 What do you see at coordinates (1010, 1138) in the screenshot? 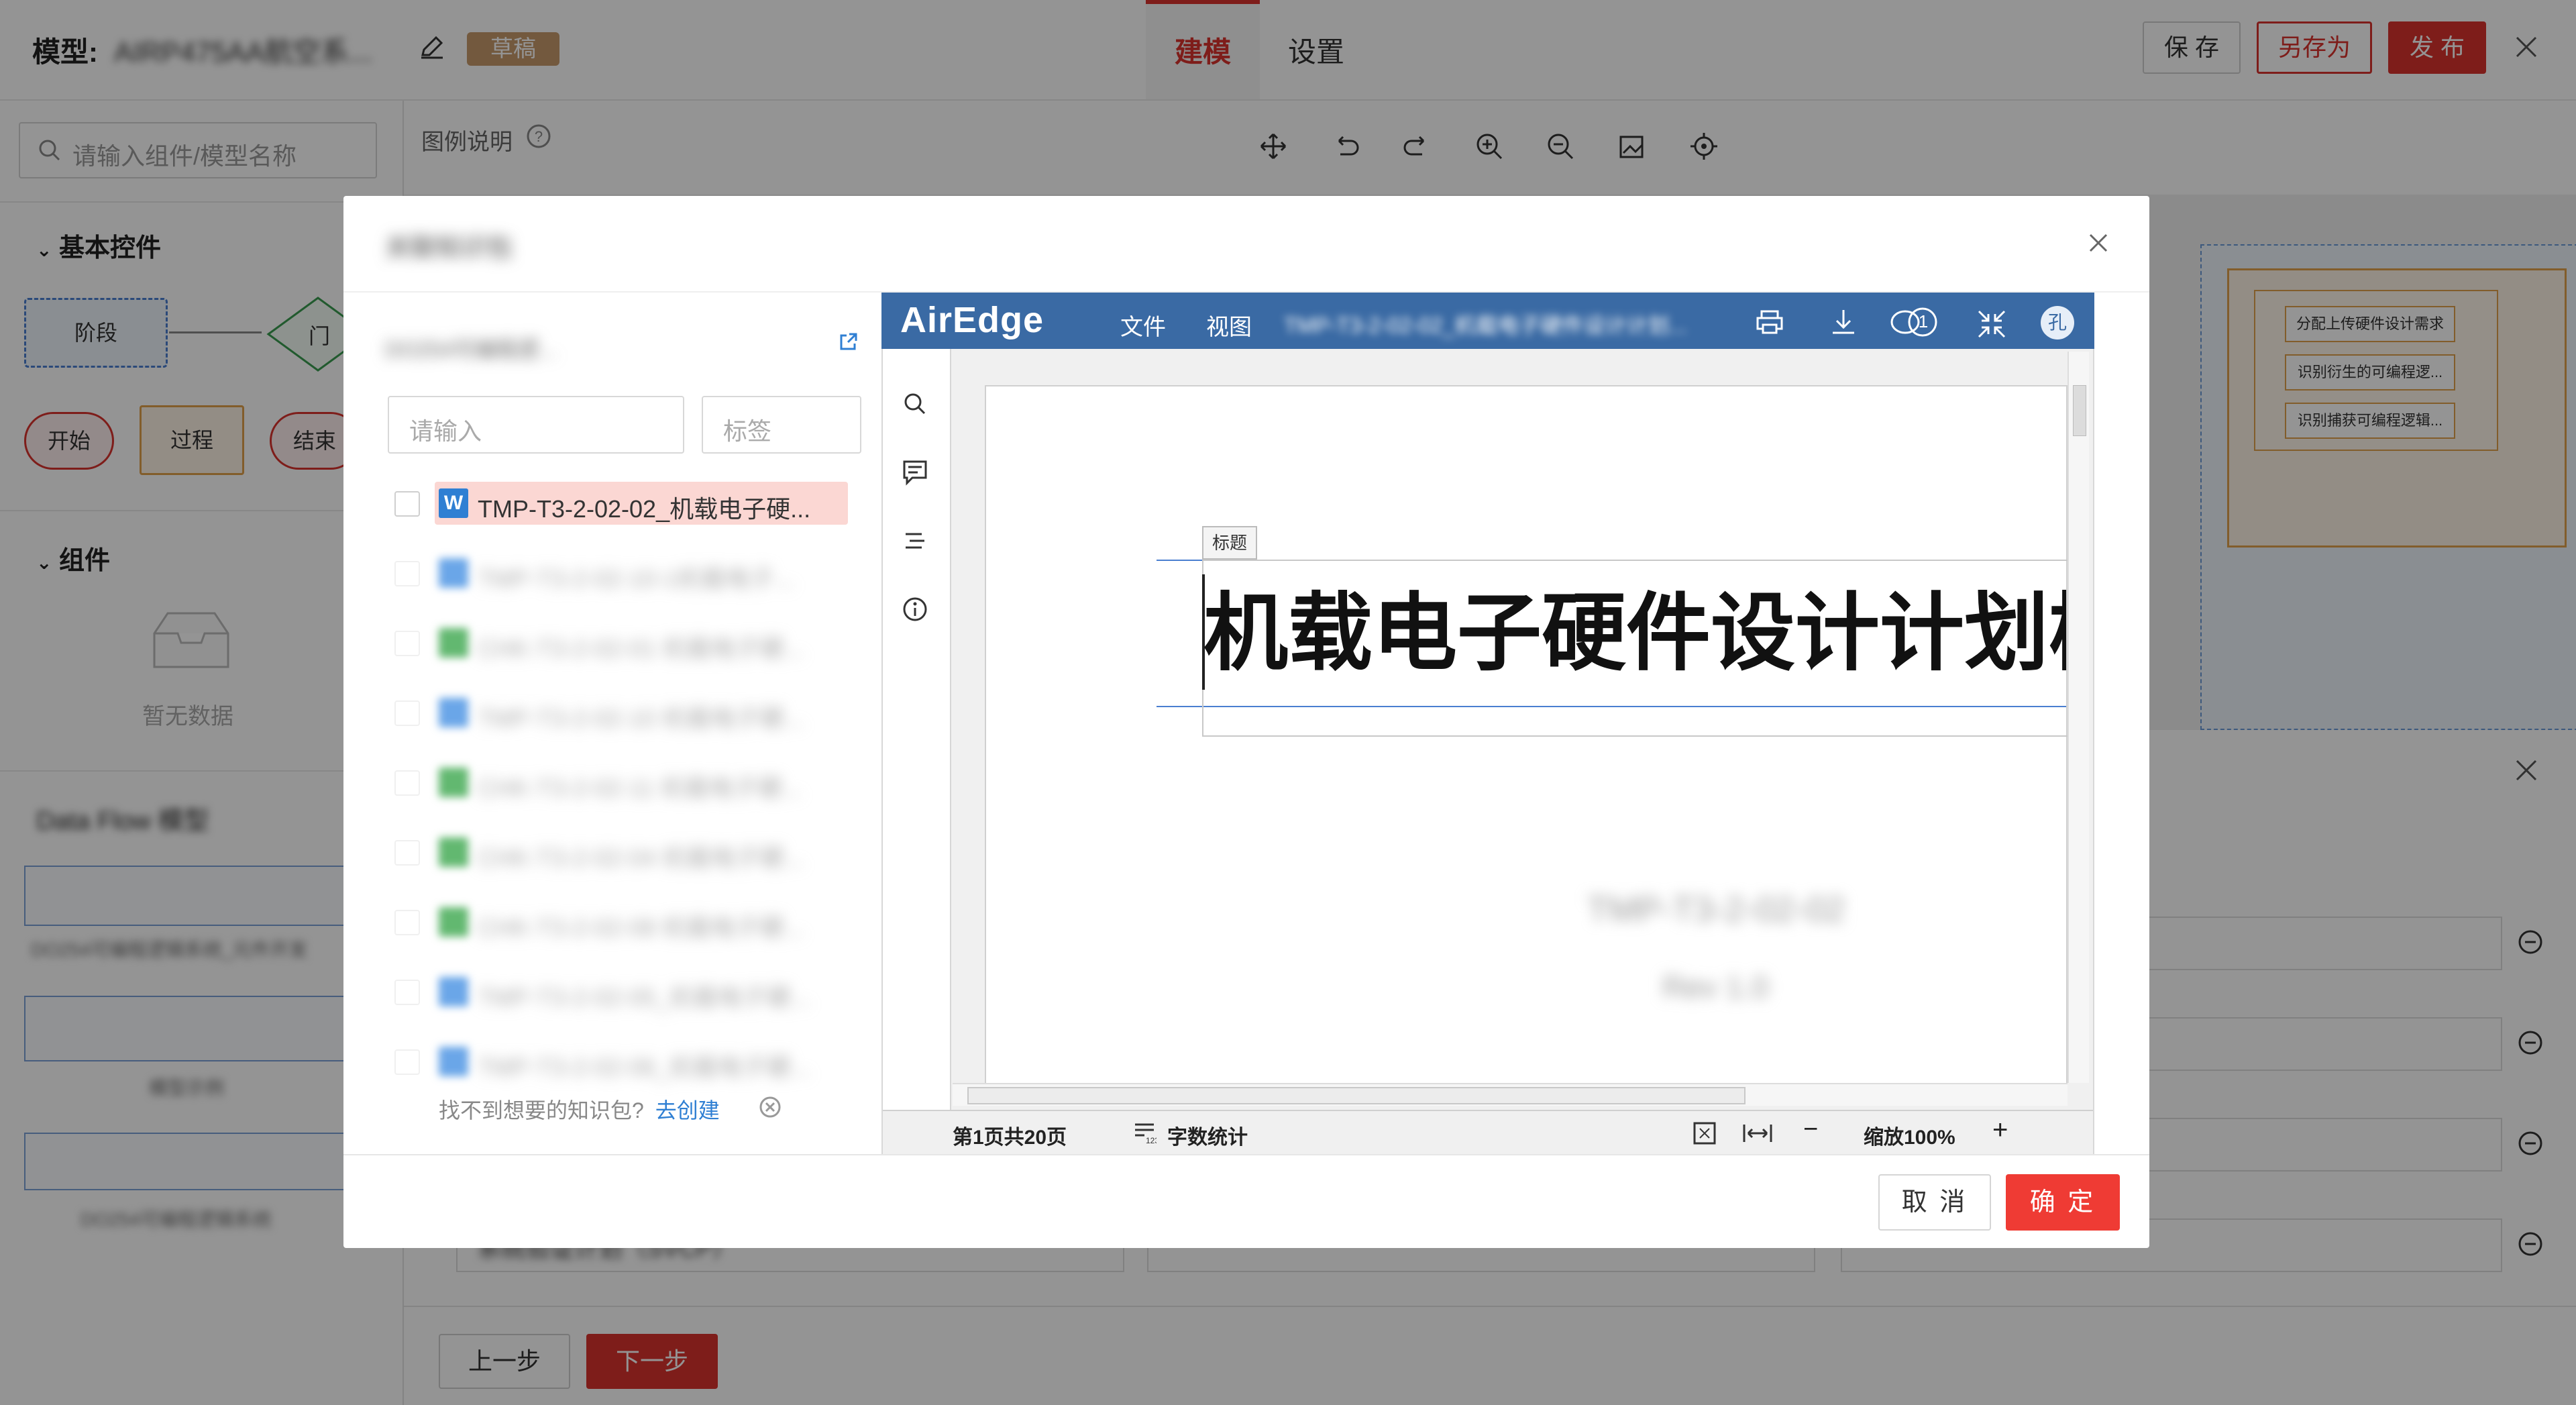
I see `page-indicator: 第1页共20页` at bounding box center [1010, 1138].